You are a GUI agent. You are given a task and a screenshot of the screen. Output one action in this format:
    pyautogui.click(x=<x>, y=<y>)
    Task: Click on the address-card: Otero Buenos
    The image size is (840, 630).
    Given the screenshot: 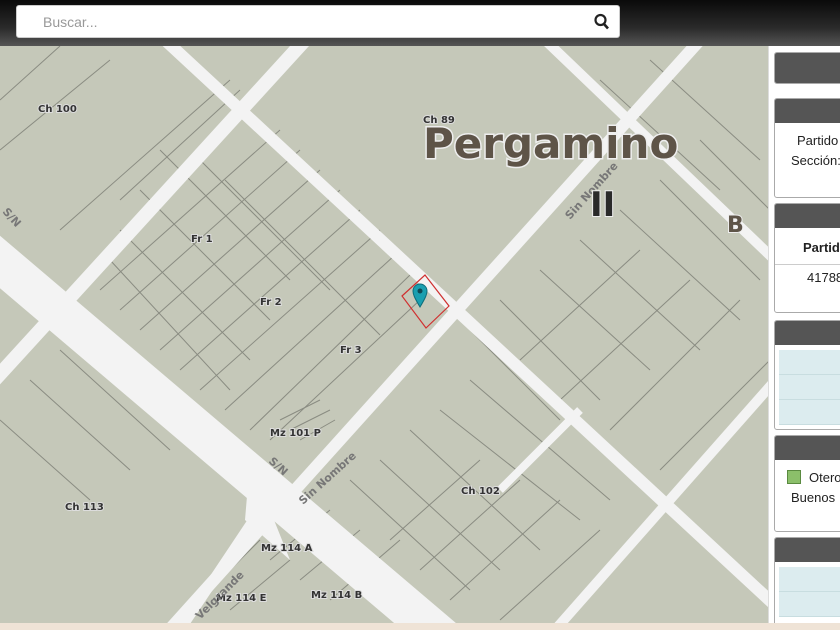 What is the action you would take?
    pyautogui.click(x=807, y=483)
    